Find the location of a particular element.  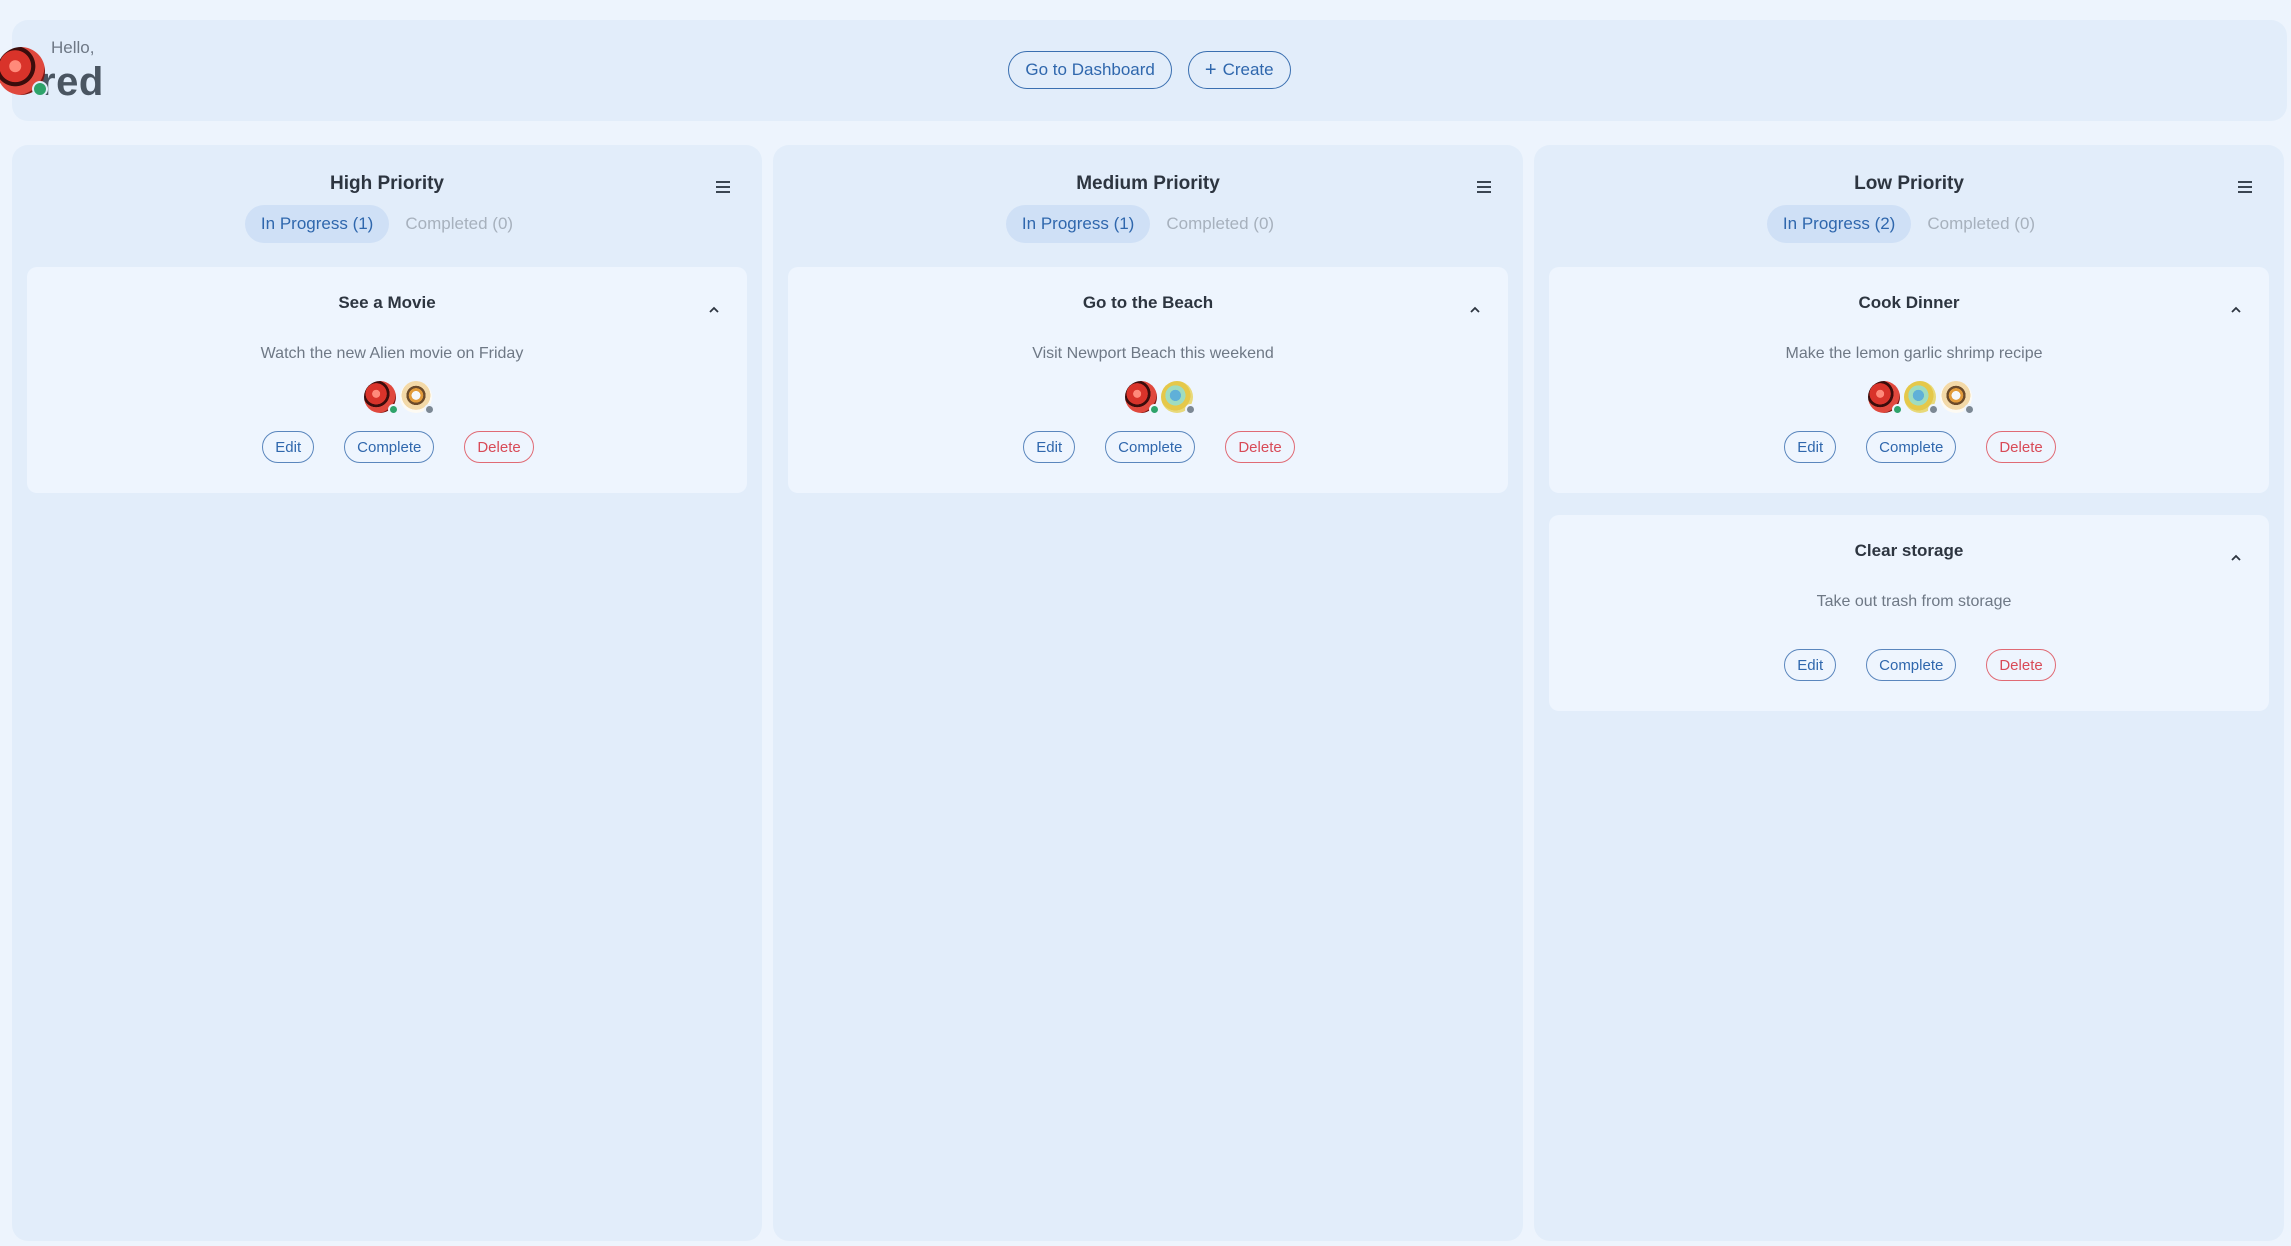

create-button: + Create is located at coordinates (1239, 70).